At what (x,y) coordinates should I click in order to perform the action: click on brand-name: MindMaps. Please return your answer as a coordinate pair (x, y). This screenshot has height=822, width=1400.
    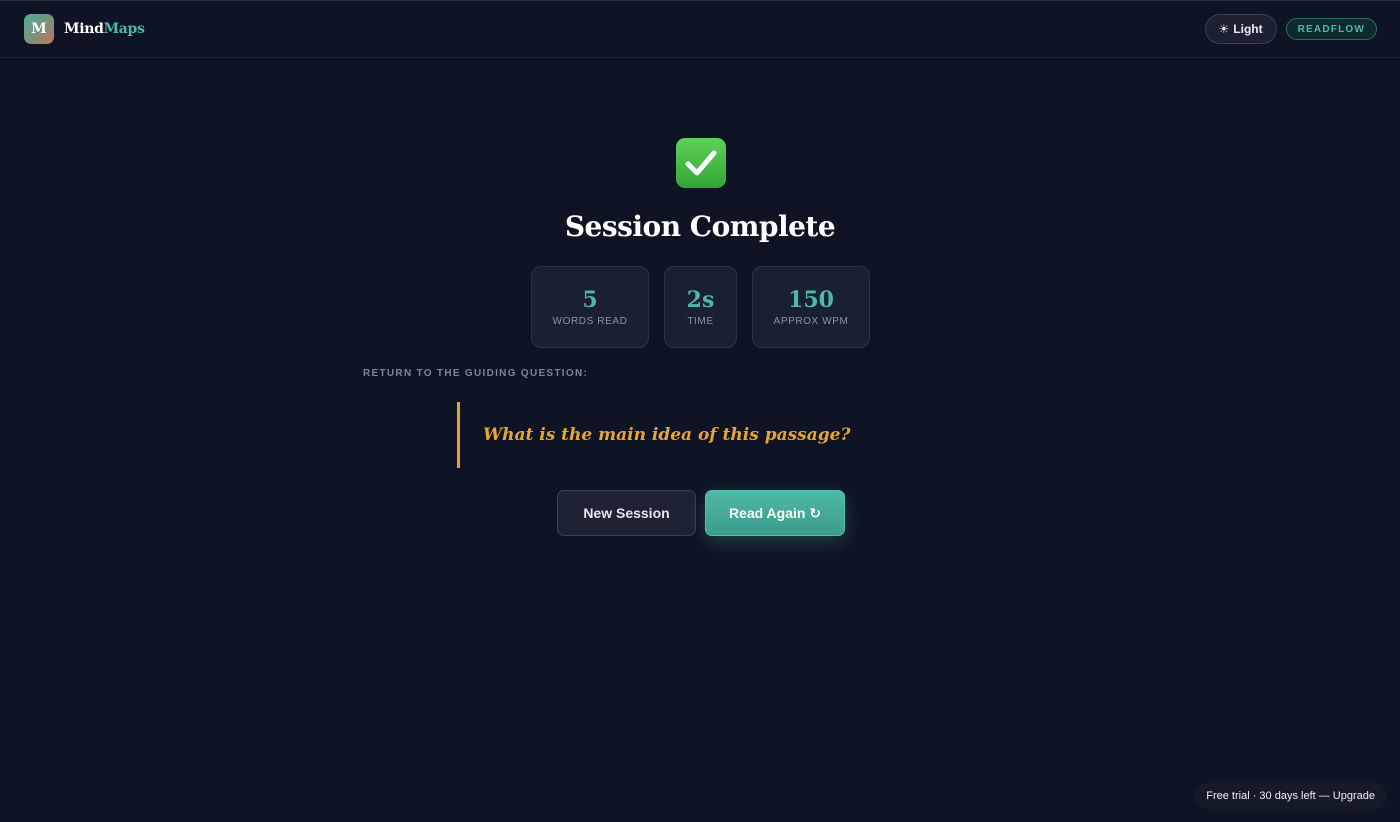
    Looking at the image, I should click on (104, 29).